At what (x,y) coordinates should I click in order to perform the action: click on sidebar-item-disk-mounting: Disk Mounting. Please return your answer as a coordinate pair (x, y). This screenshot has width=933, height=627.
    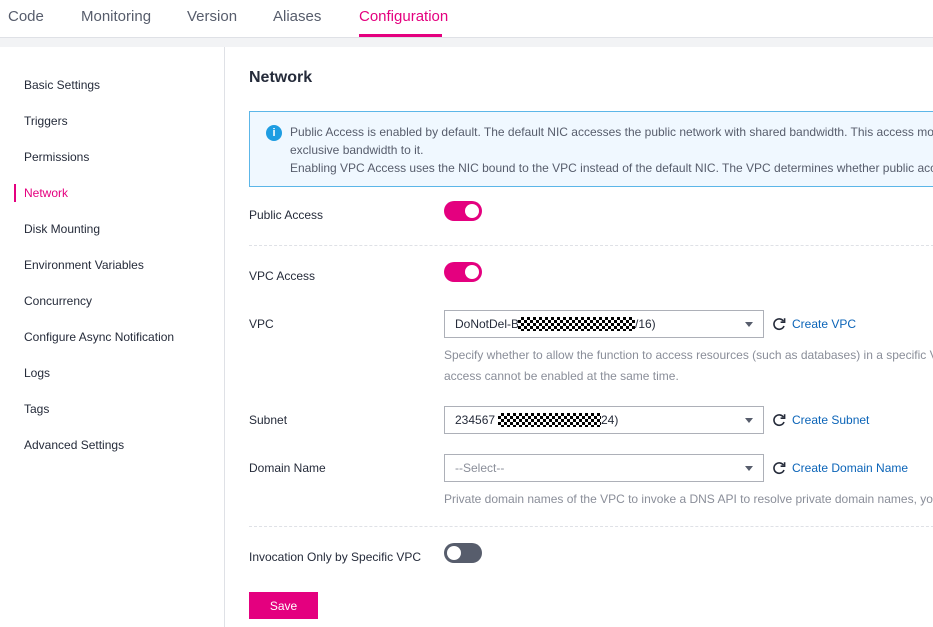
    Looking at the image, I should click on (114, 229).